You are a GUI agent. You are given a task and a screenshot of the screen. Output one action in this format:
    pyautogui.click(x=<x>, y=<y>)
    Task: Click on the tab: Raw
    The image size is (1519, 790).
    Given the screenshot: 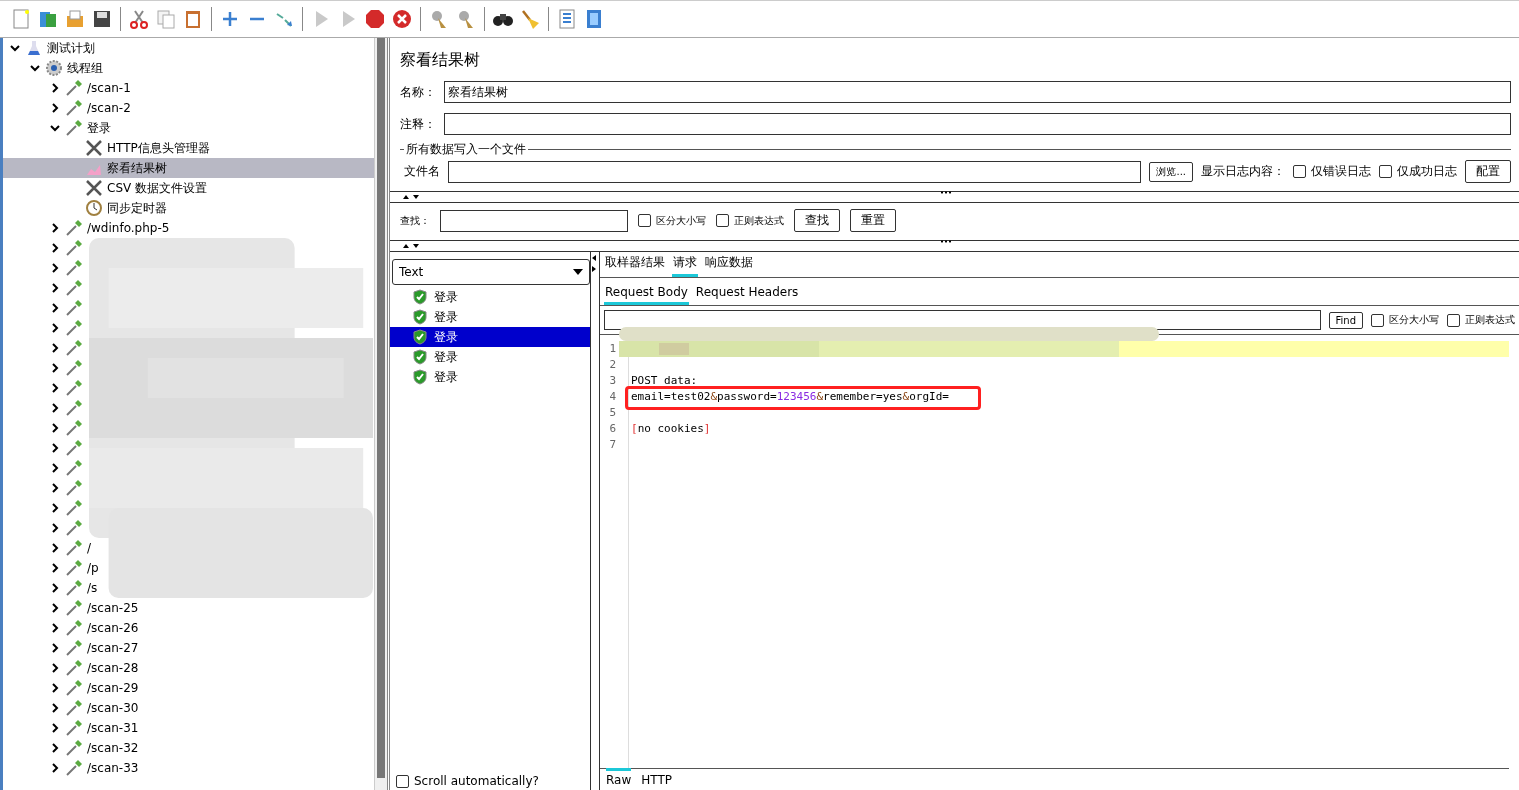 What is the action you would take?
    pyautogui.click(x=619, y=778)
    